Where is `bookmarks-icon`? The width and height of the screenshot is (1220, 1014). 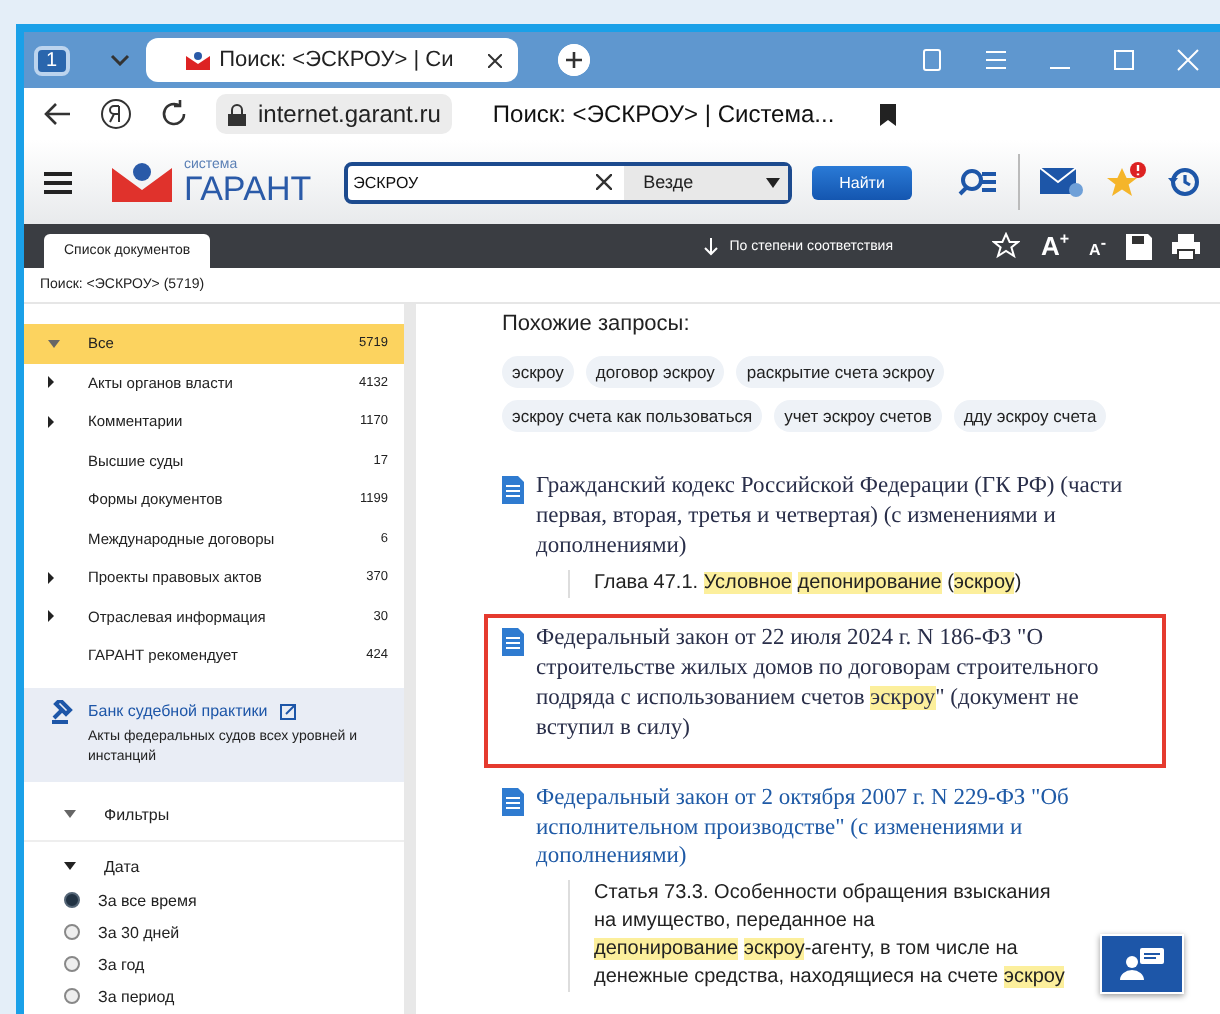
bookmarks-icon is located at coordinates (932, 60).